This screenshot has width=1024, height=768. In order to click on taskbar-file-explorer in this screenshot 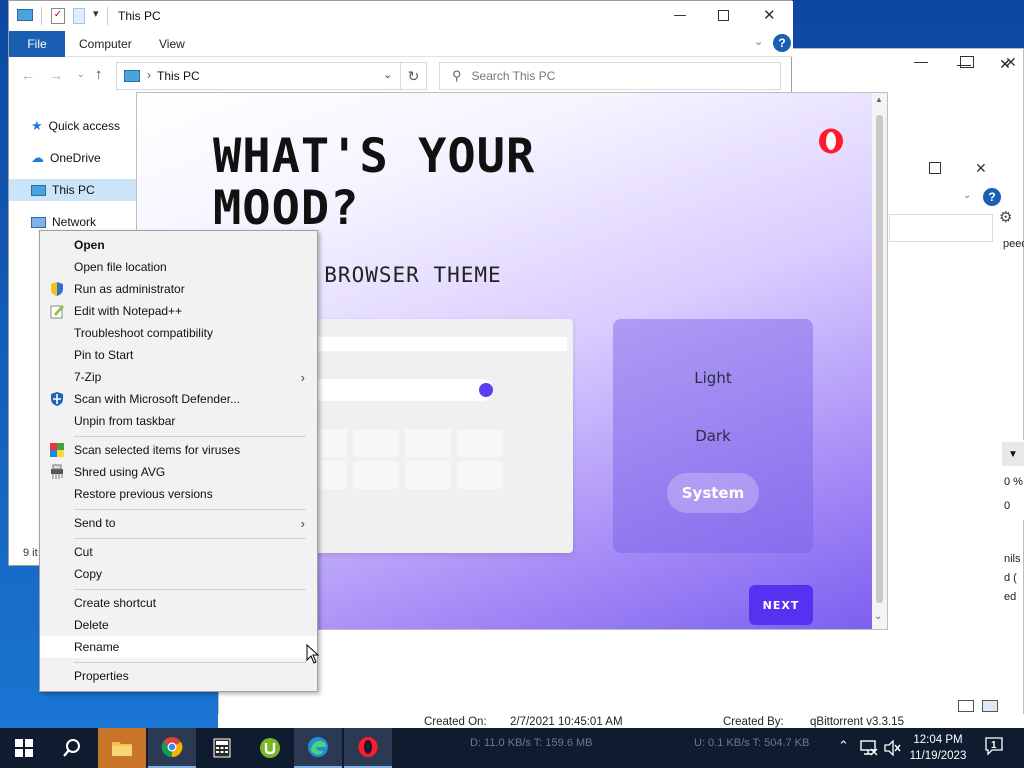, I will do `click(122, 748)`.